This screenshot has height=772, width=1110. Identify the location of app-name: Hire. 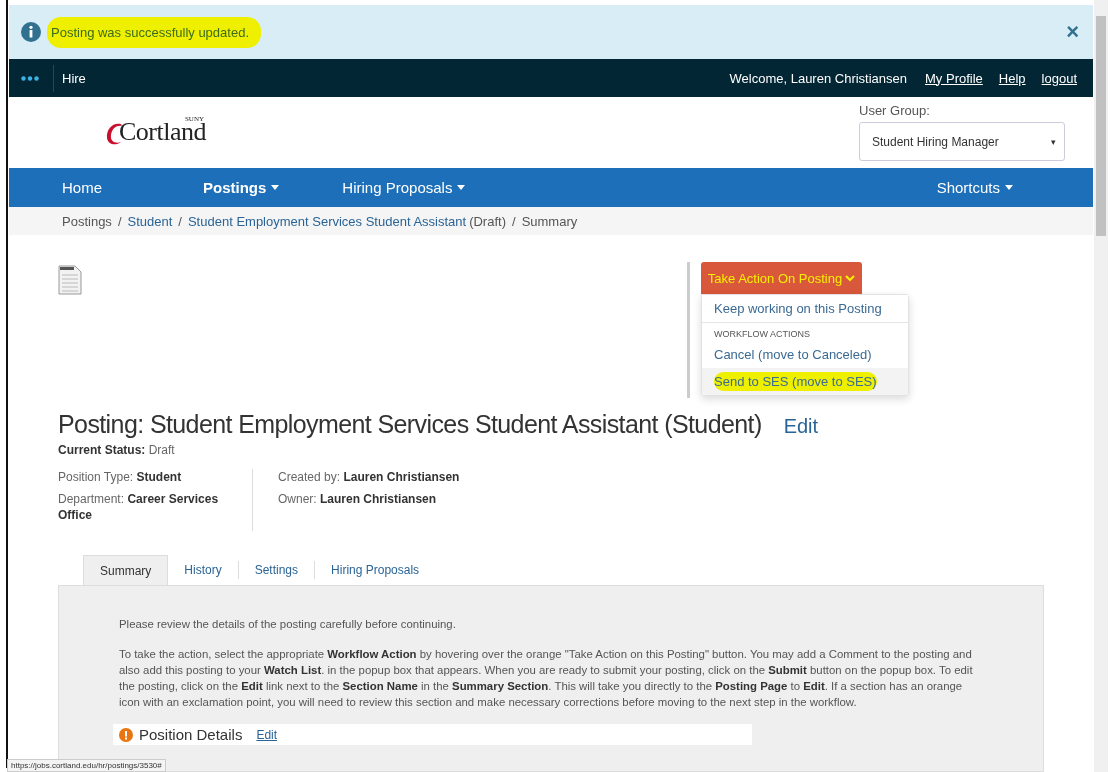
(73, 78).